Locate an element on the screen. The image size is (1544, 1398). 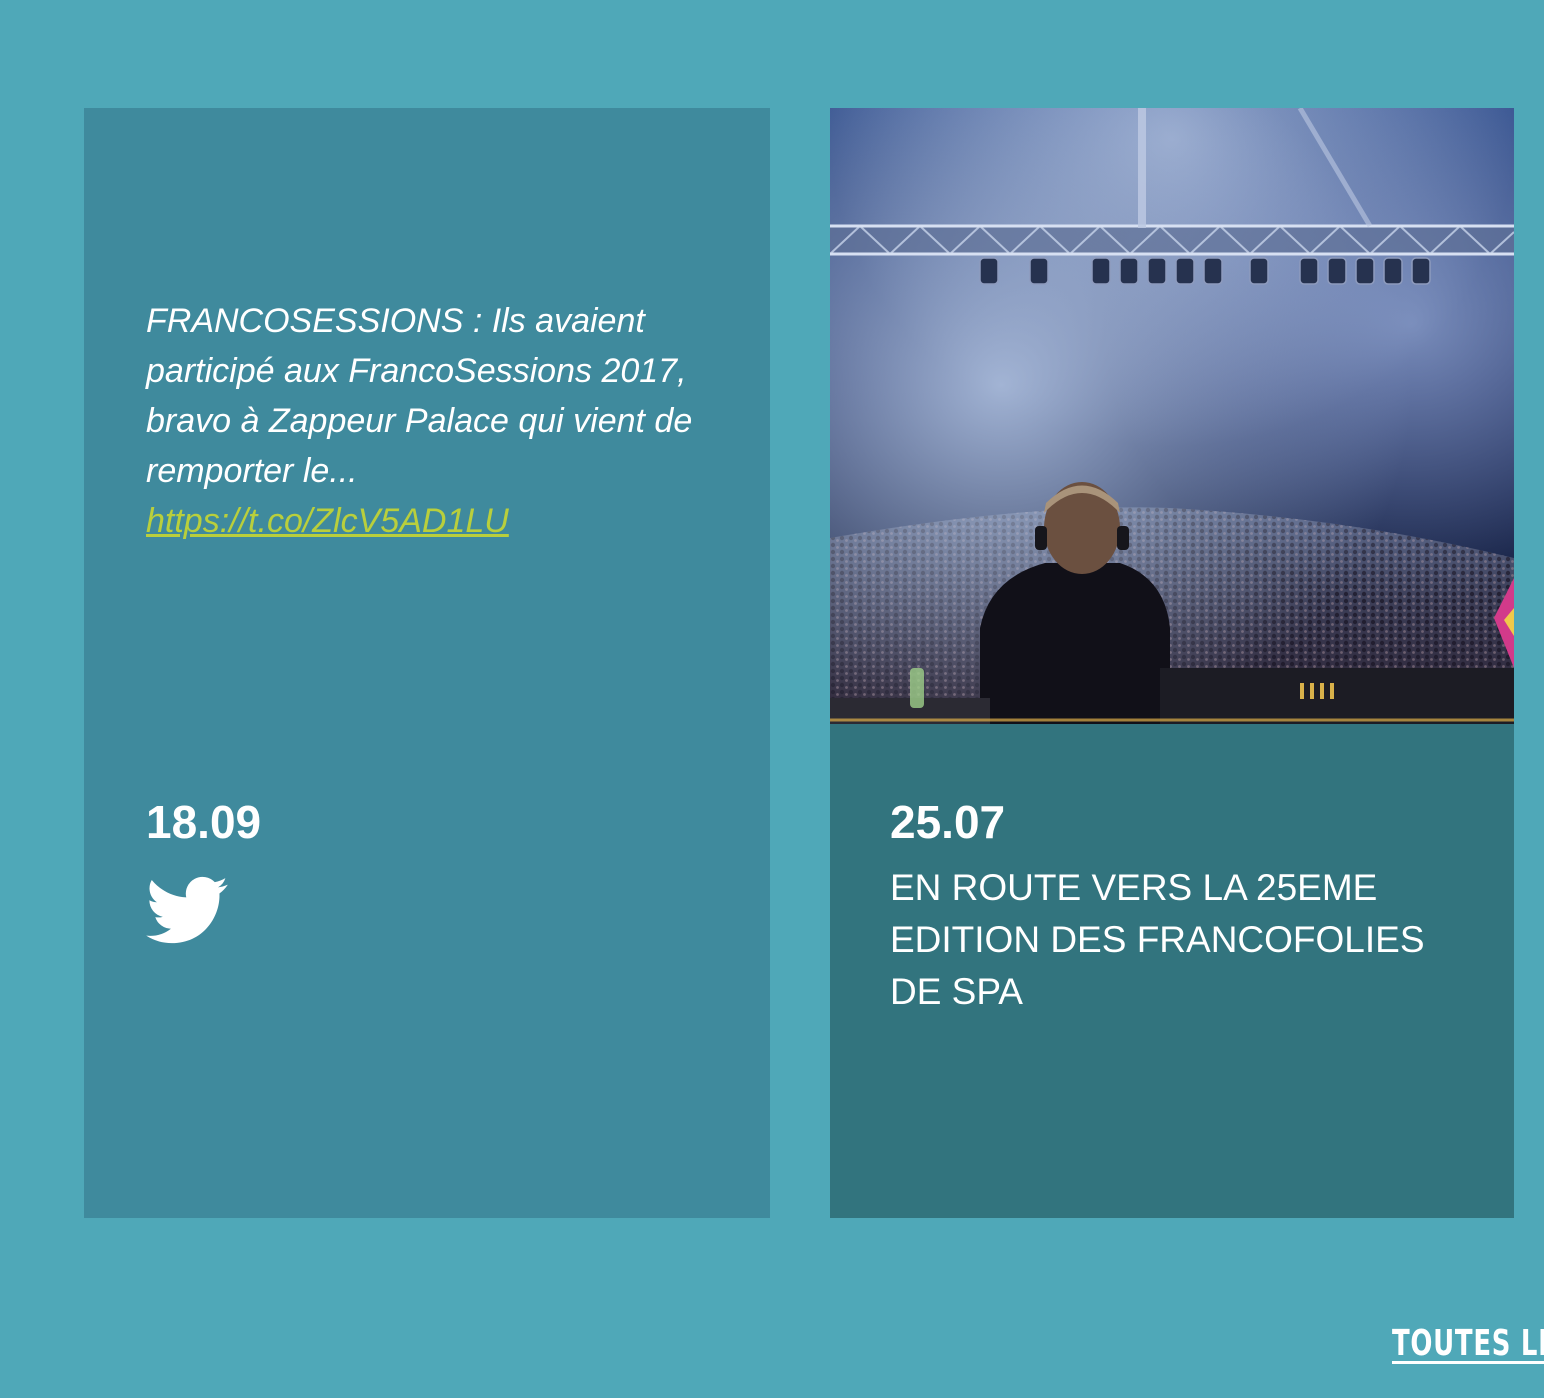
tweet-date: 18.09 is located at coordinates (204, 822).